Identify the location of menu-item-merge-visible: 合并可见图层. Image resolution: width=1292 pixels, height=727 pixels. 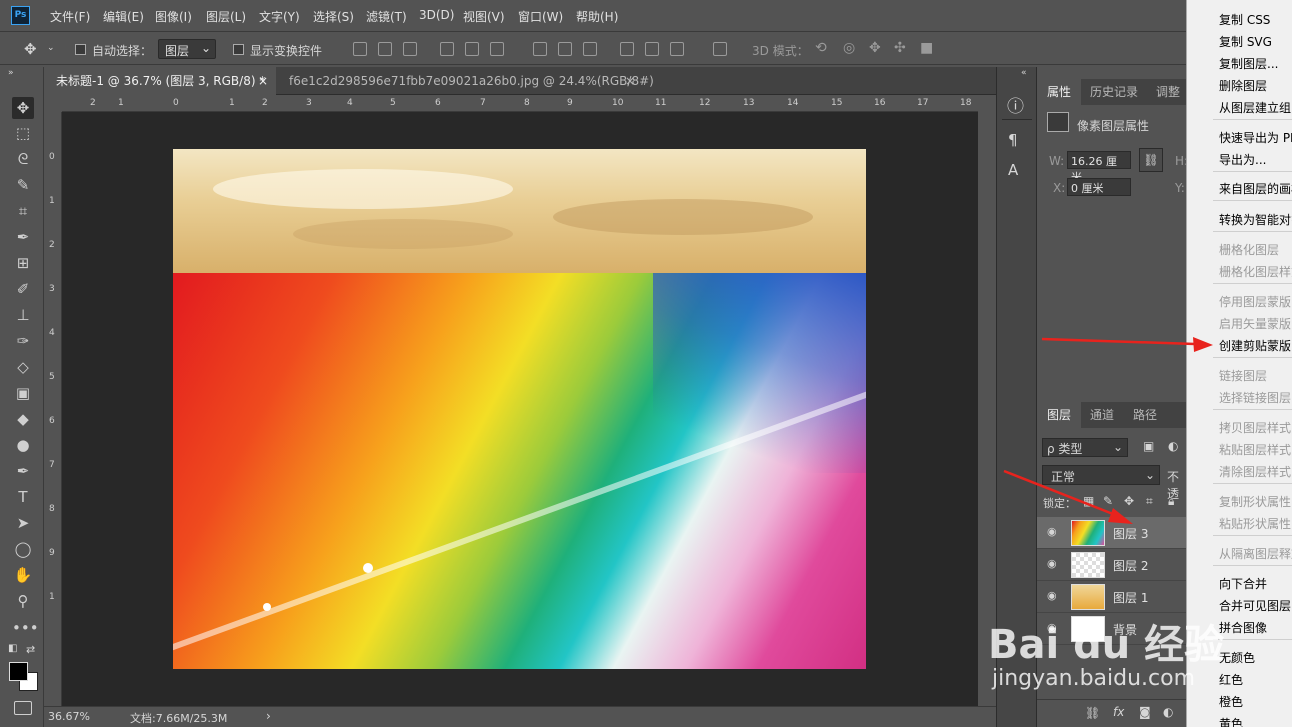
(1255, 605).